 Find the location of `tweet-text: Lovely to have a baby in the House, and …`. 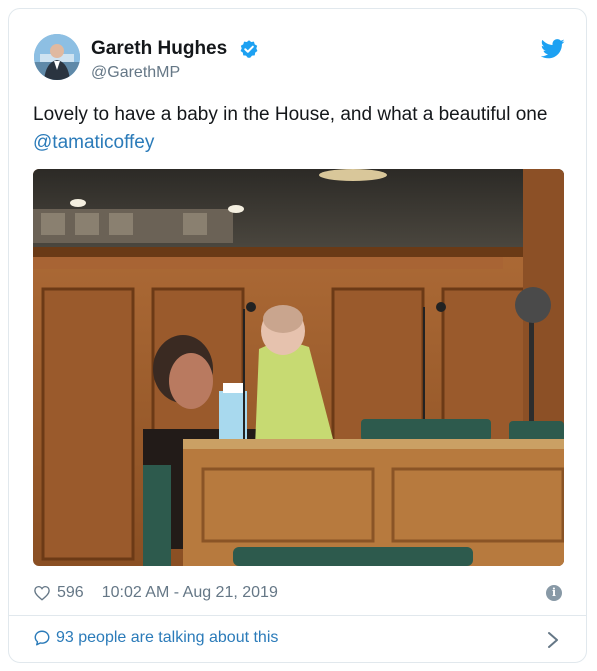

tweet-text: Lovely to have a baby in the House, and … is located at coordinates (298, 129).